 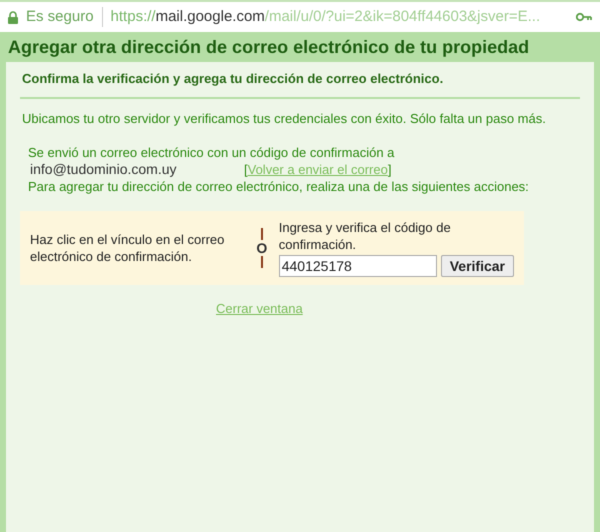 What do you see at coordinates (284, 118) in the screenshot?
I see `intro-text: Ubicamos tu otro servidor y verificamos tus credenciales con éxito. Sólo falta un paso más.` at bounding box center [284, 118].